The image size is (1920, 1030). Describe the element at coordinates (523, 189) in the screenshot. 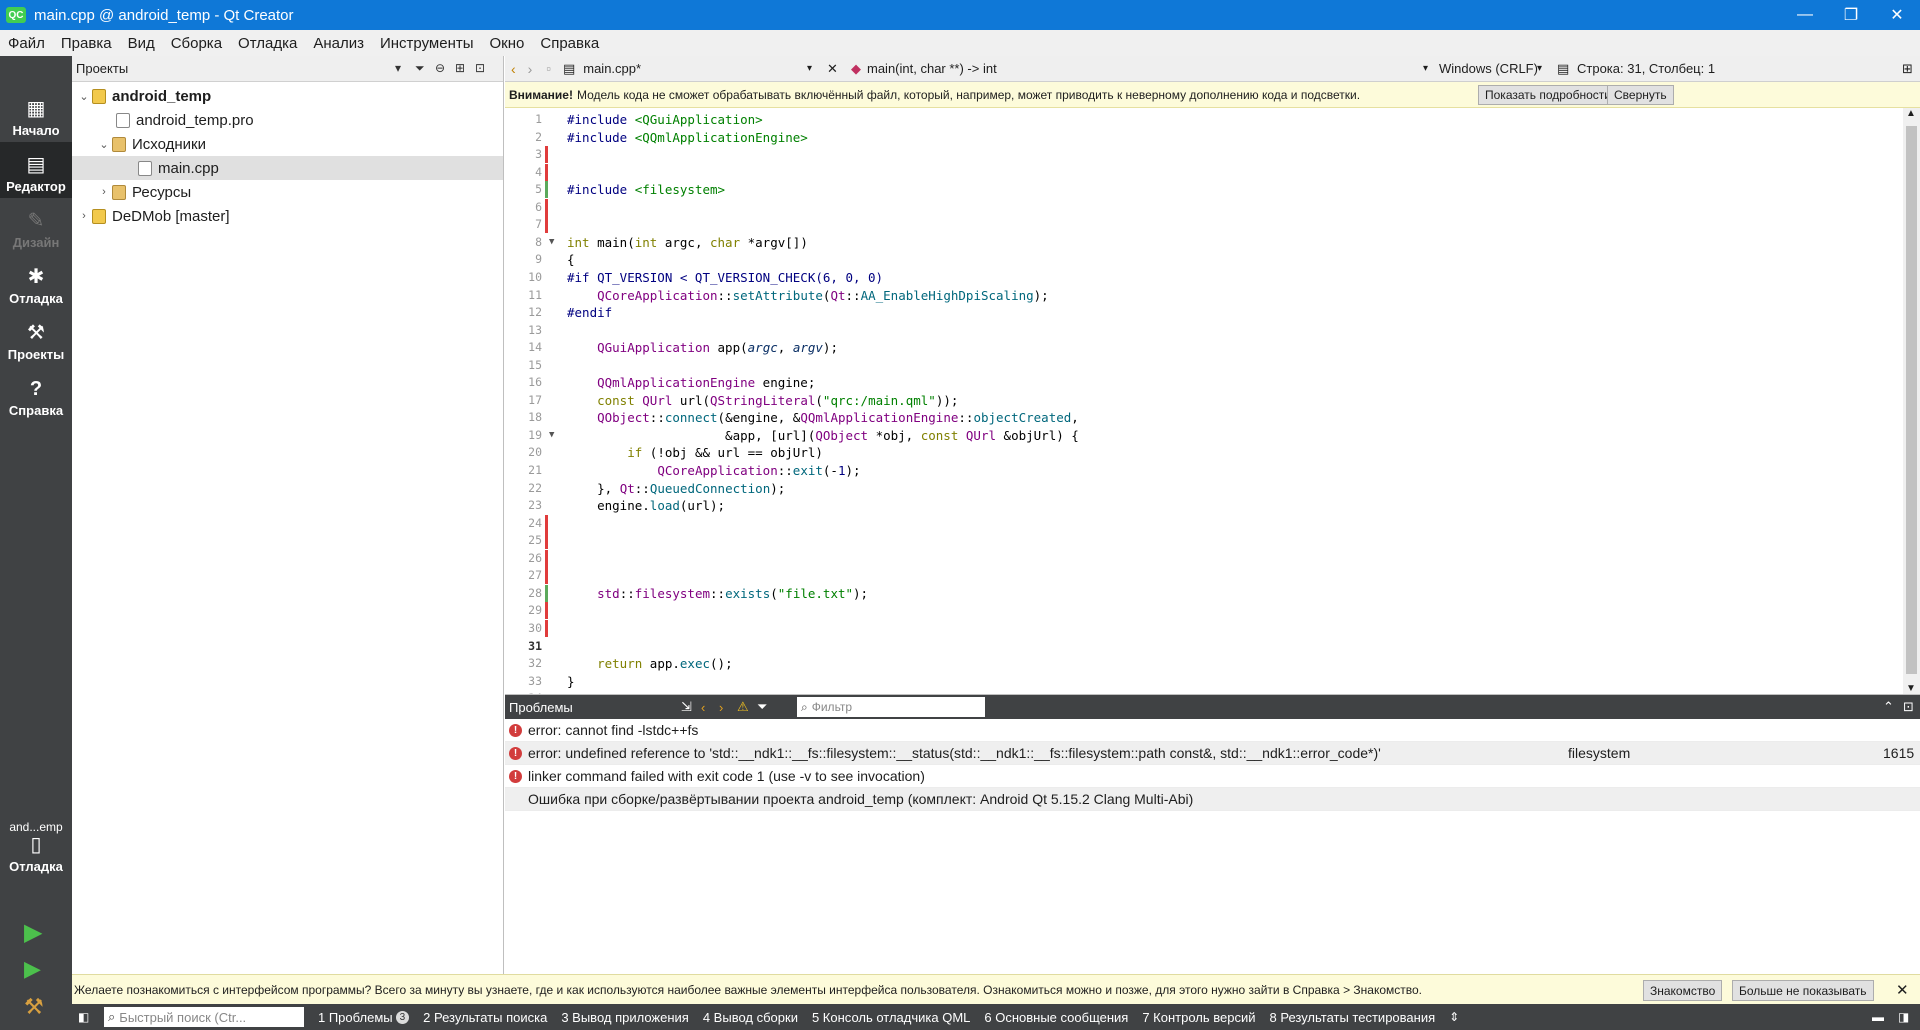

I see `line-number: 5` at that location.